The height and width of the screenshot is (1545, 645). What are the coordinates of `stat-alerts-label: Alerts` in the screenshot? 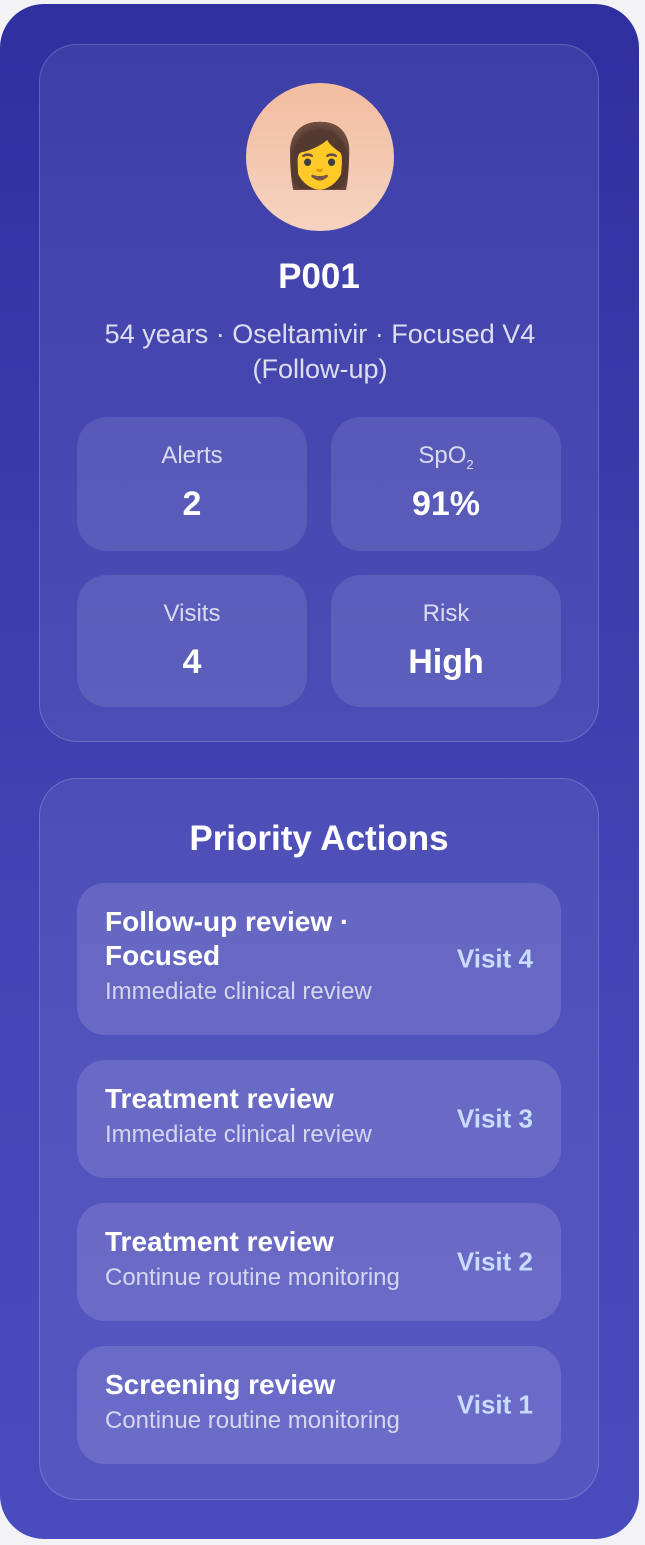 It's located at (192, 455).